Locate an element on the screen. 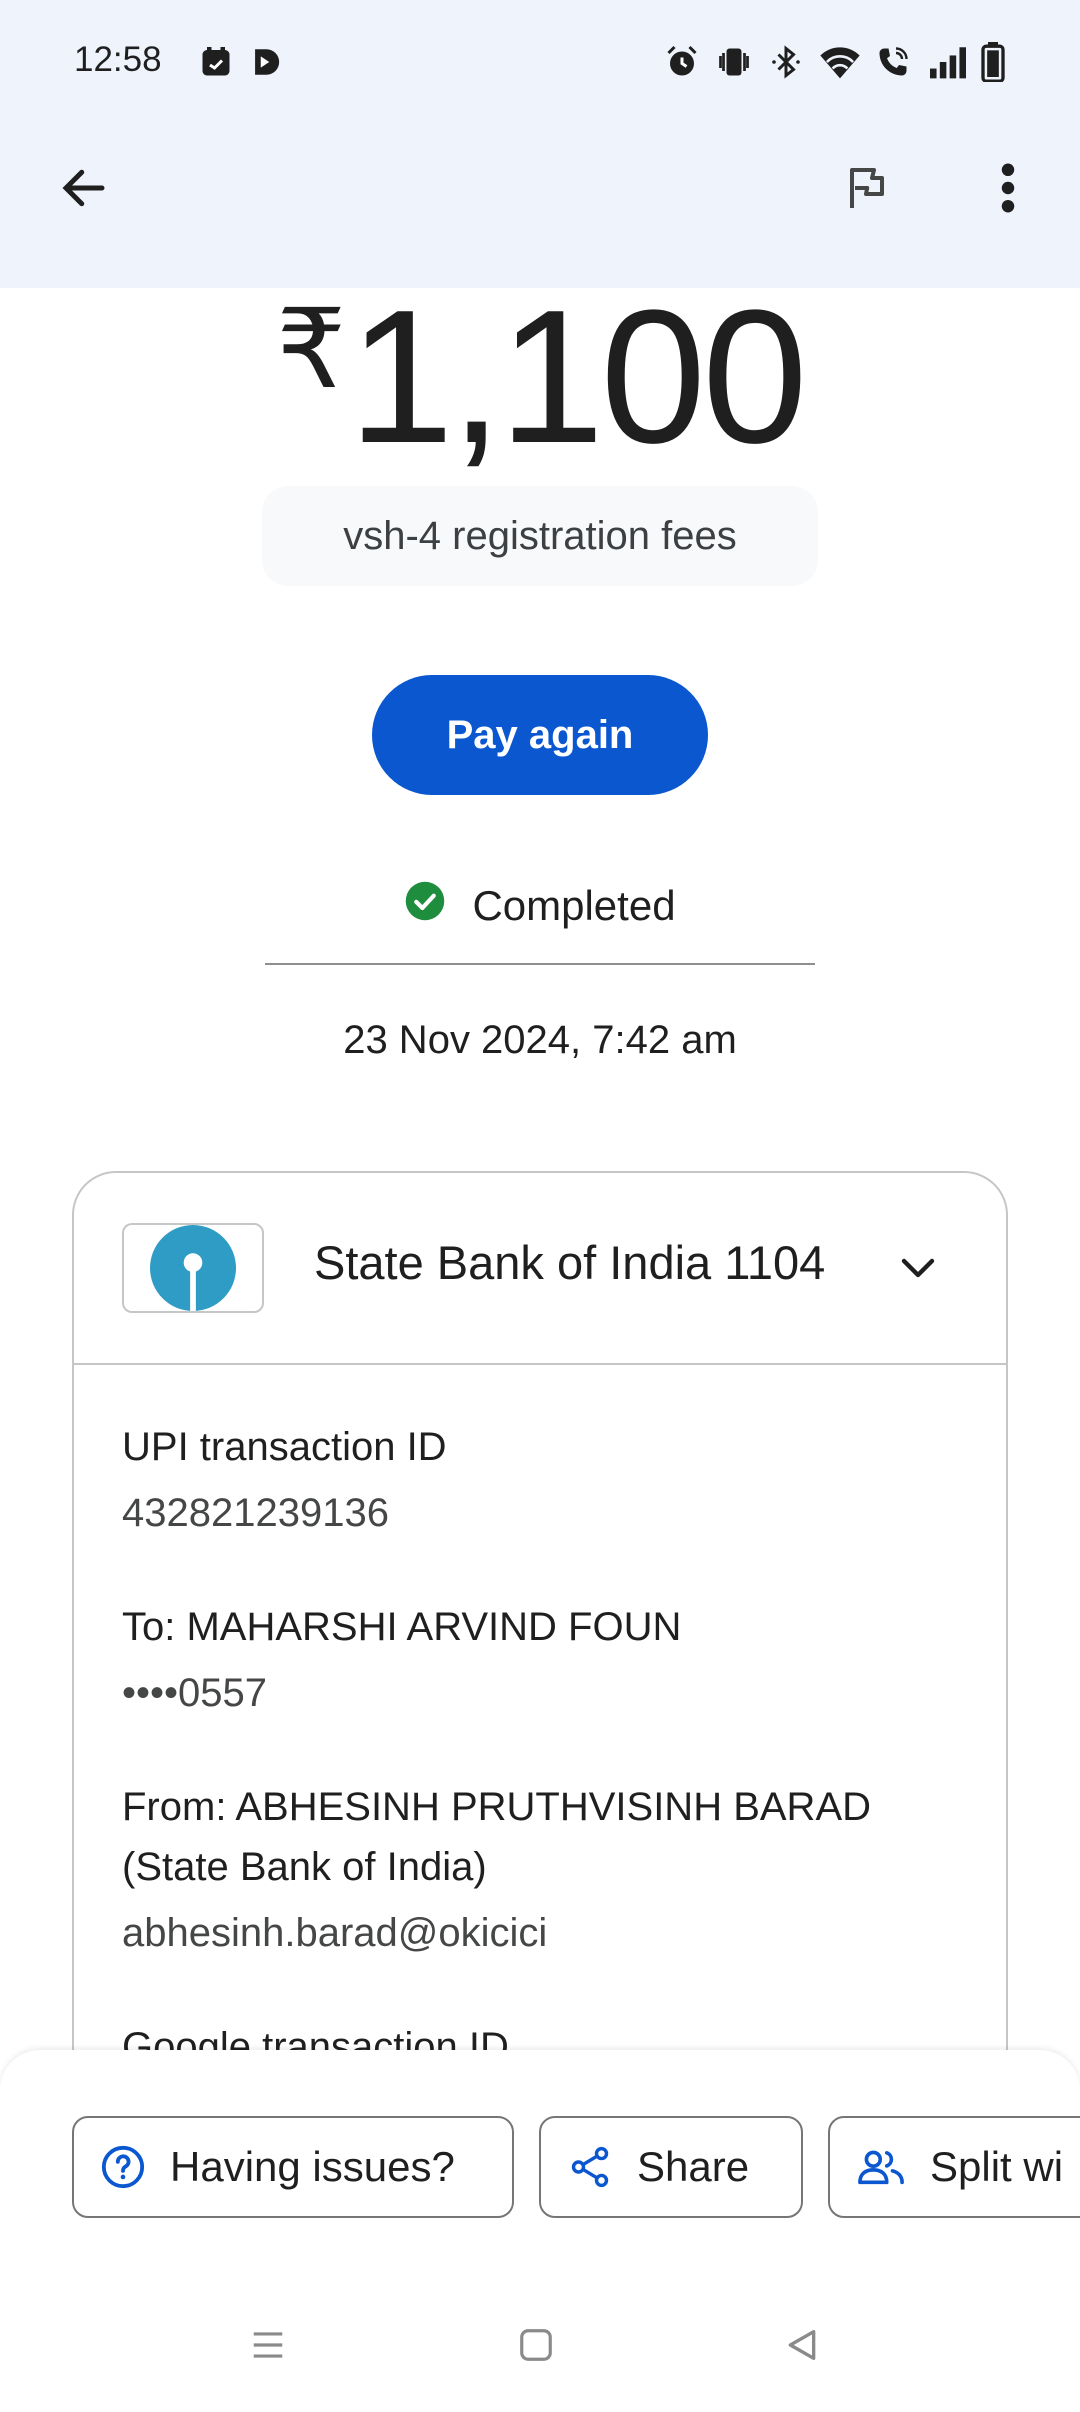 The image size is (1080, 2412). wifi-icon is located at coordinates (840, 62).